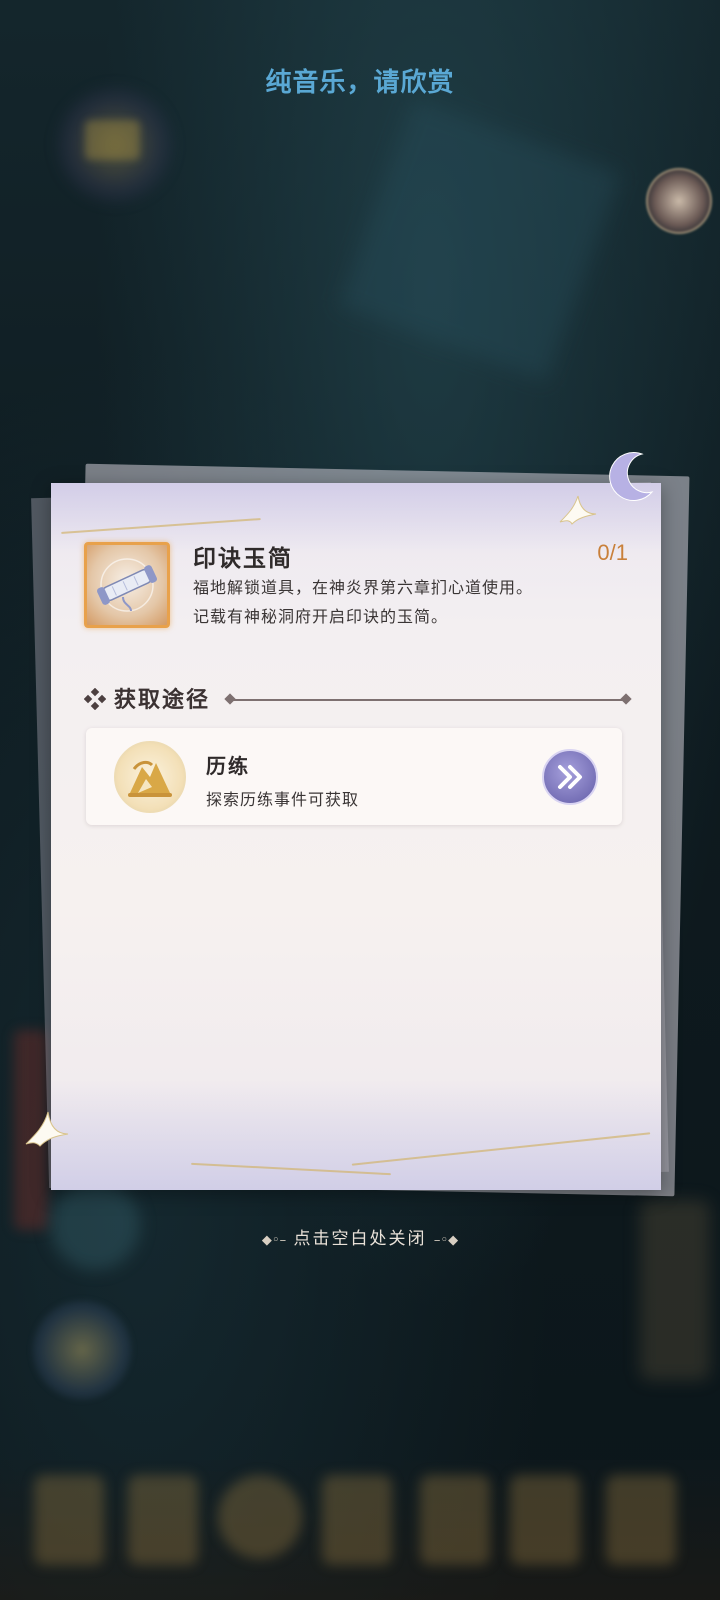 The image size is (720, 1600). Describe the element at coordinates (428, 700) in the screenshot. I see `section-divider` at that location.